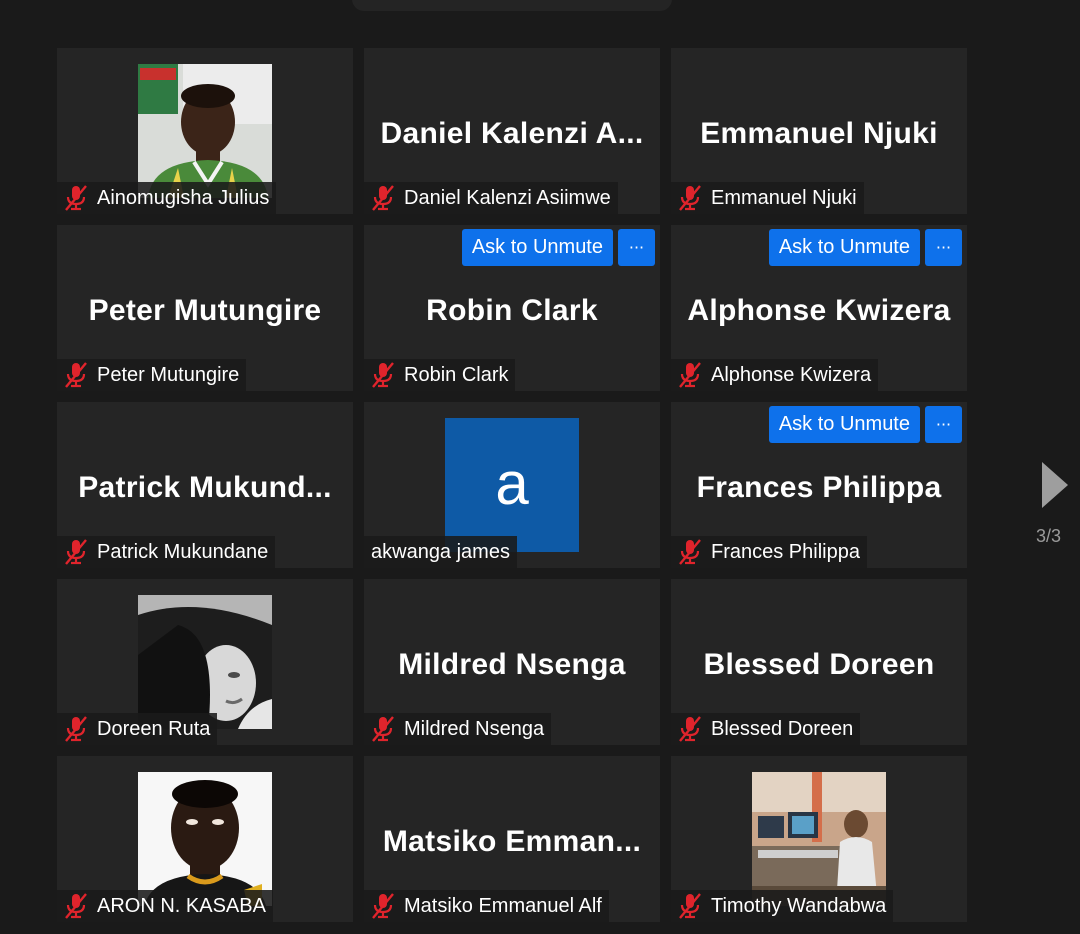 Image resolution: width=1080 pixels, height=934 pixels. Describe the element at coordinates (784, 197) in the screenshot. I see `participant-name-label: Emmanuel Njuki` at that location.